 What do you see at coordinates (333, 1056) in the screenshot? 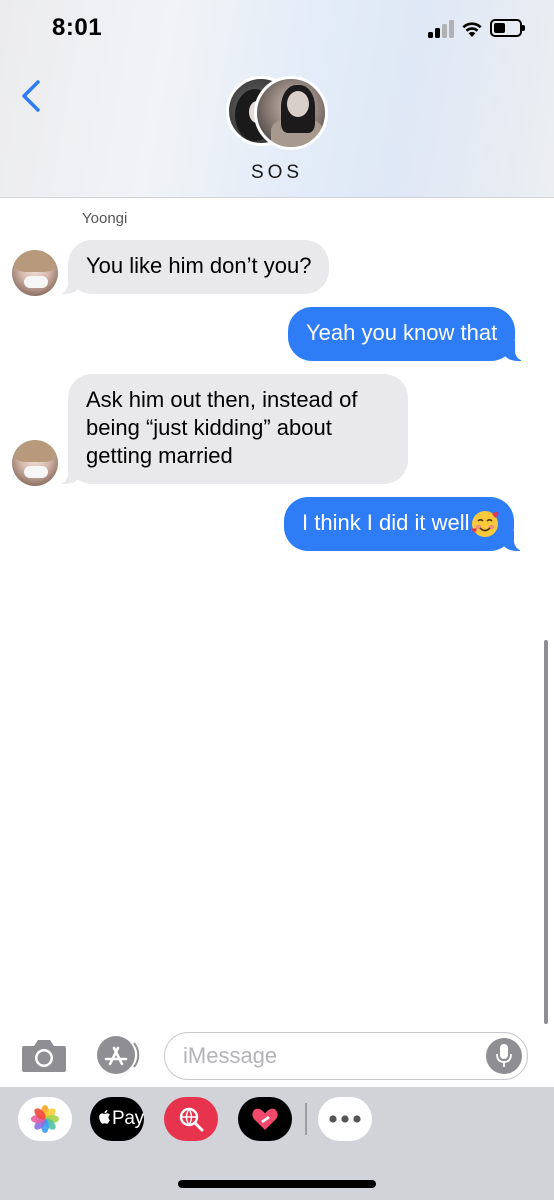
I see `message-input` at bounding box center [333, 1056].